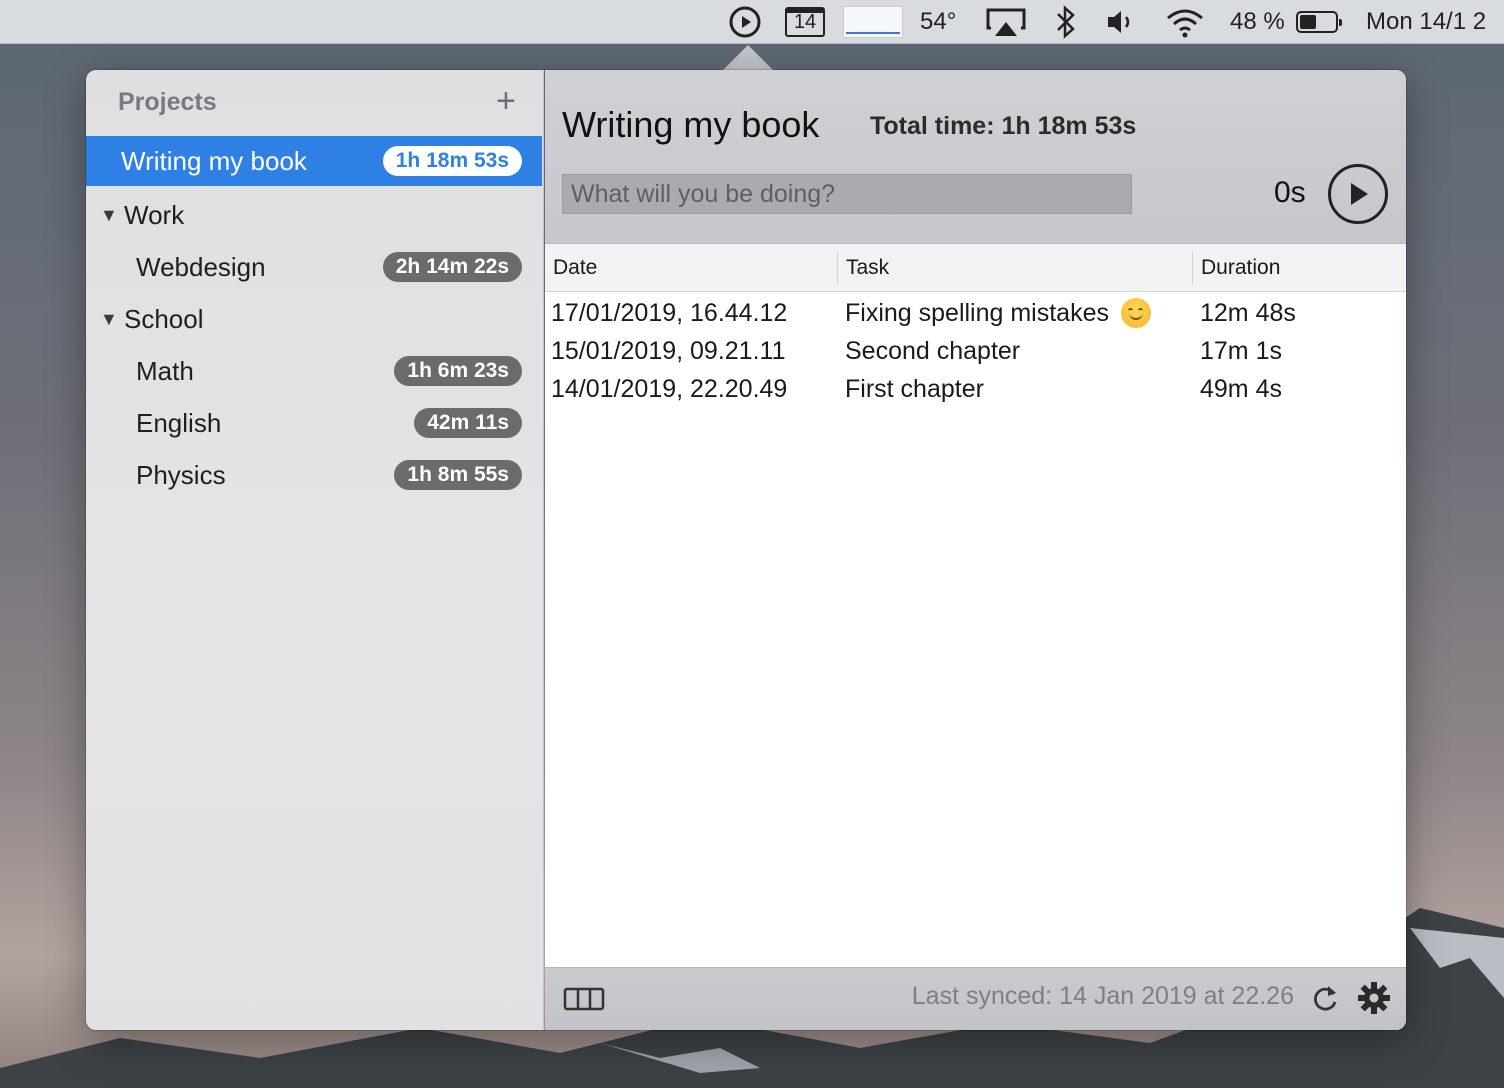 The width and height of the screenshot is (1504, 1088). I want to click on column-header-duration: Duration, so click(1299, 268).